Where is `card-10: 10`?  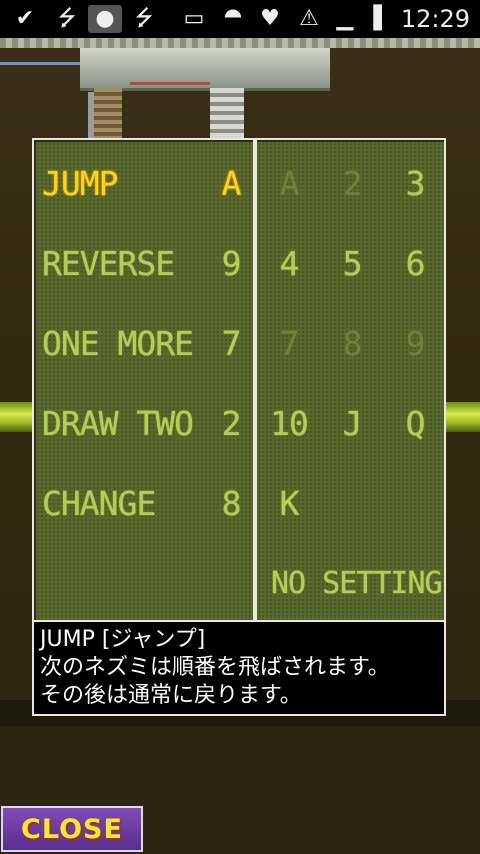 card-10: 10 is located at coordinates (289, 424).